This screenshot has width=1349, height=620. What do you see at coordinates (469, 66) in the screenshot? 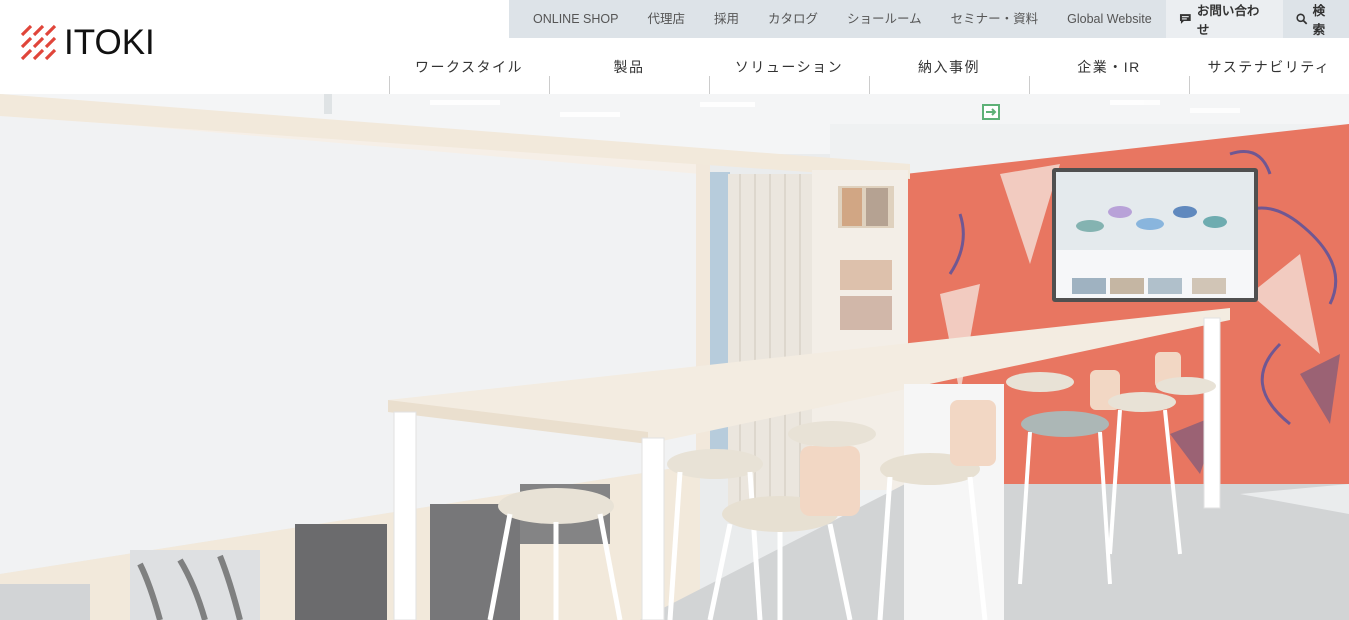
I see `nav-workstyle: ワークスタイル` at bounding box center [469, 66].